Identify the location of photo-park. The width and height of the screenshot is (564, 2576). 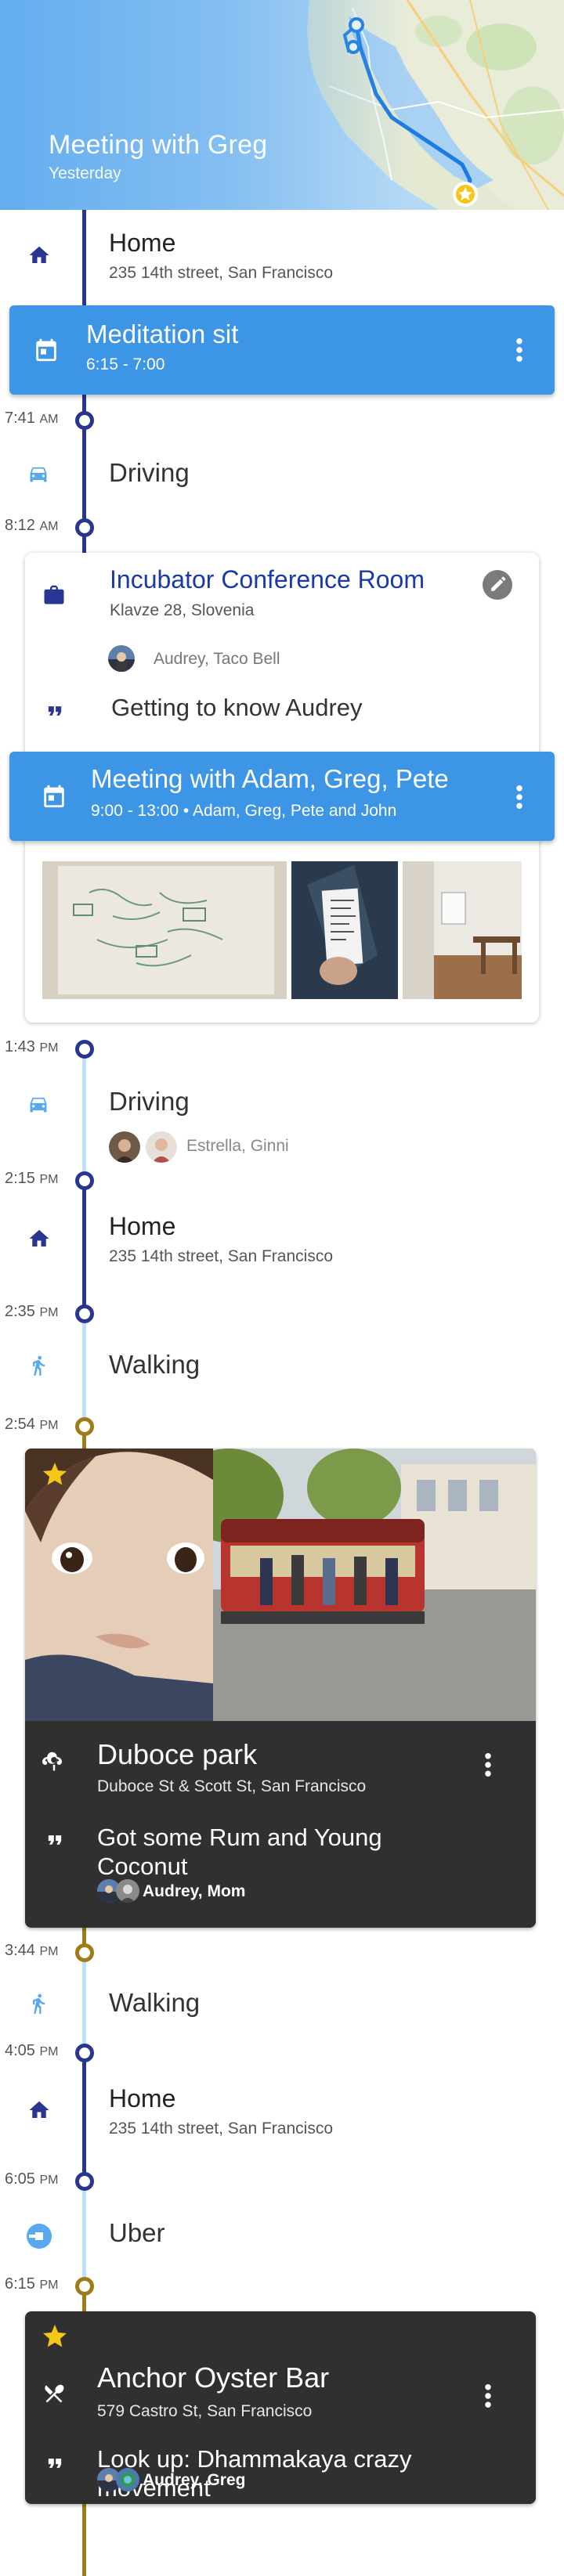
(280, 1585).